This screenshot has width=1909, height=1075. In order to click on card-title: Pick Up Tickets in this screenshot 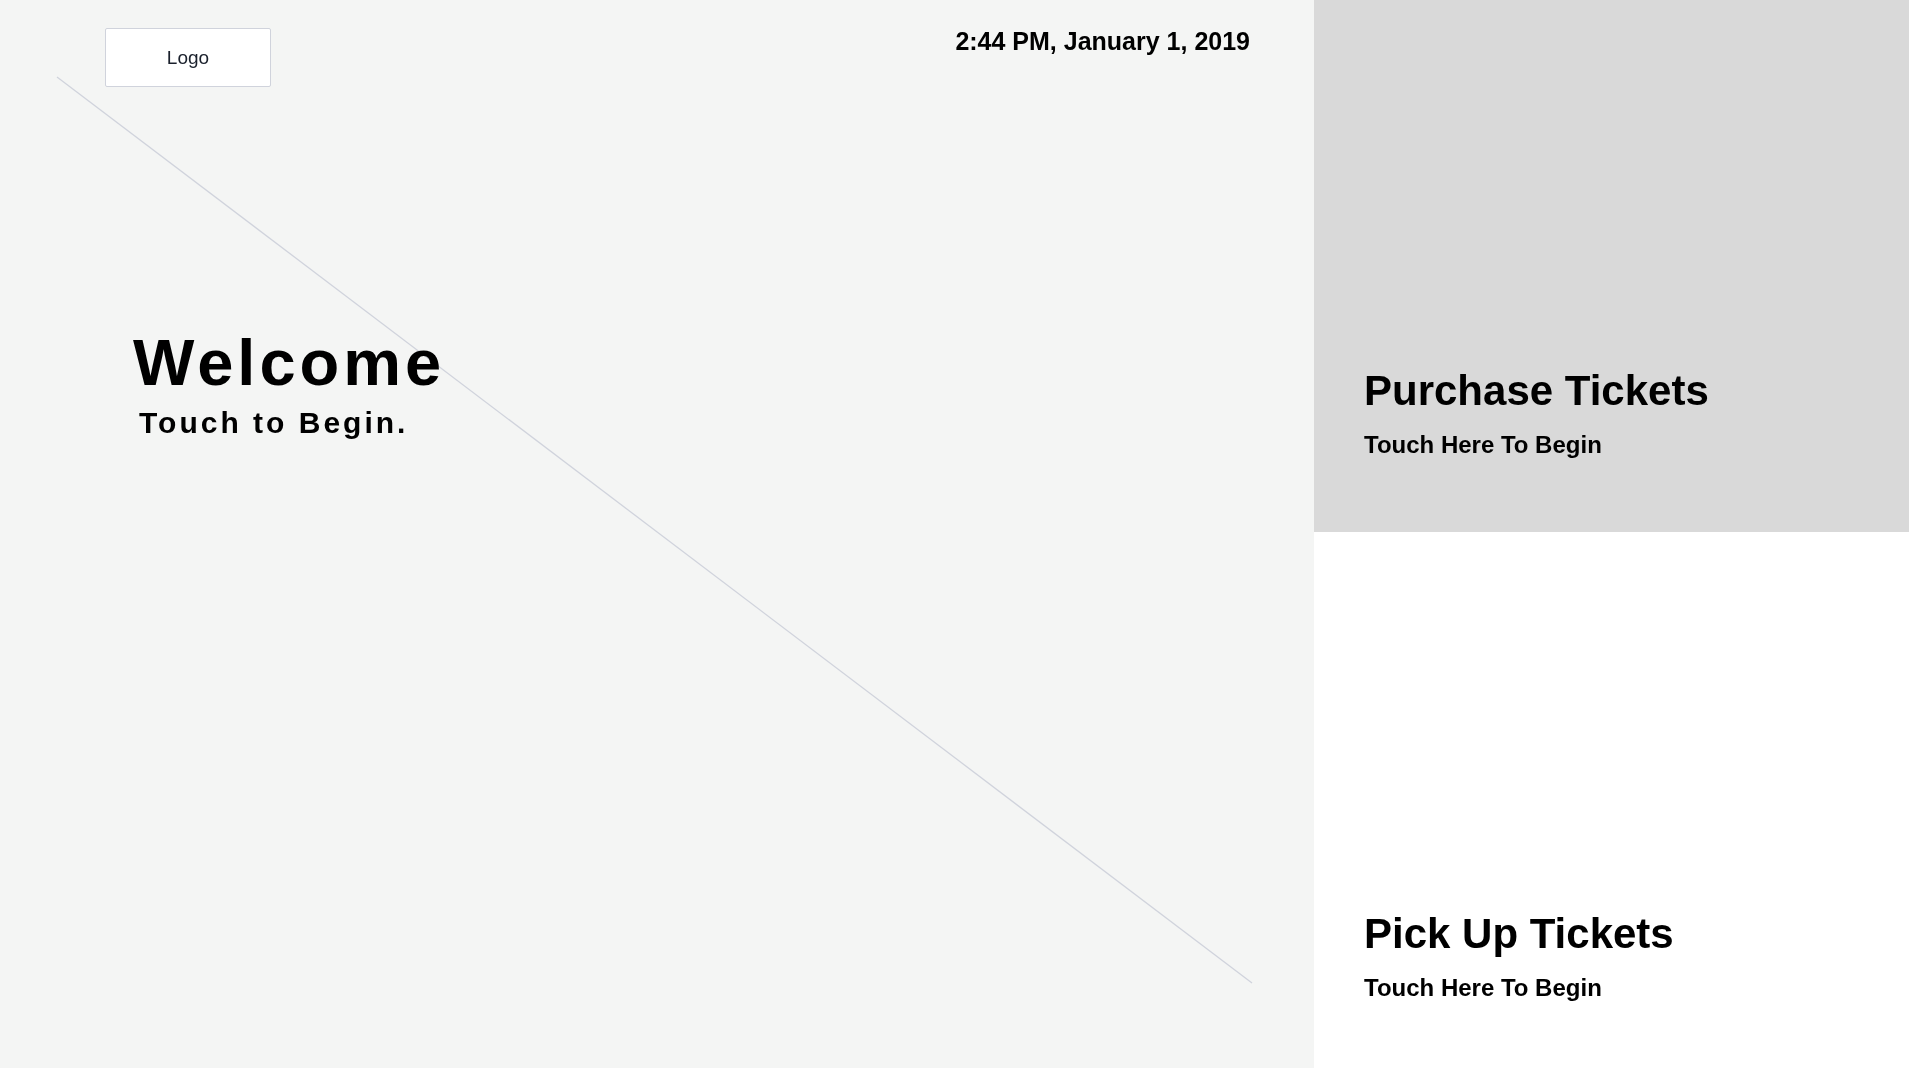, I will do `click(1519, 934)`.